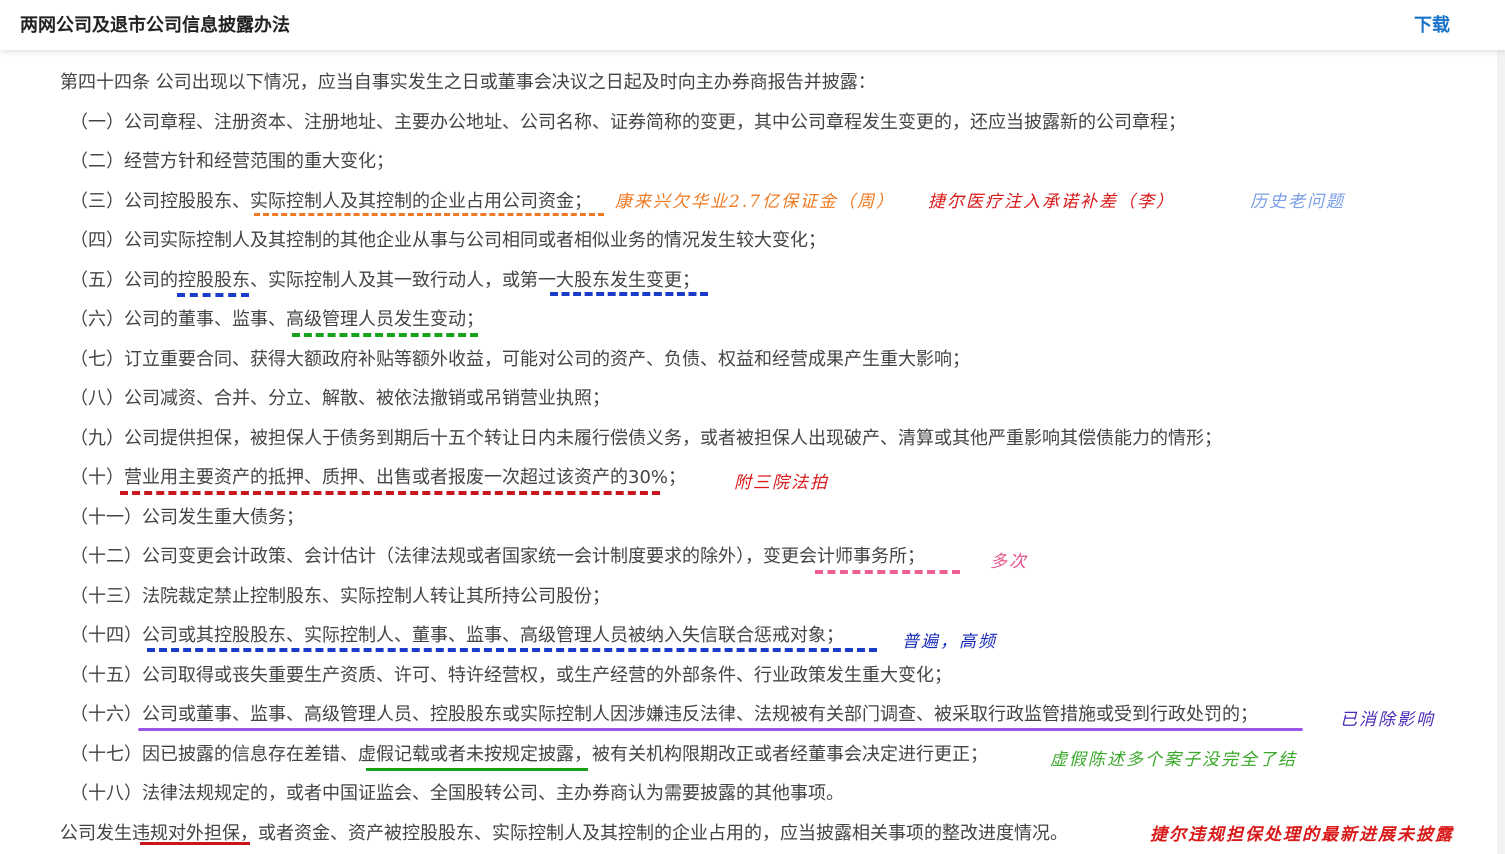 This screenshot has width=1505, height=854. What do you see at coordinates (1009, 562) in the screenshot?
I see `annotation-note: 多次` at bounding box center [1009, 562].